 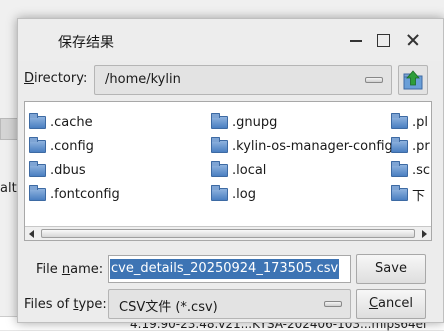 I want to click on file-list-item: .pr, so click(x=410, y=146).